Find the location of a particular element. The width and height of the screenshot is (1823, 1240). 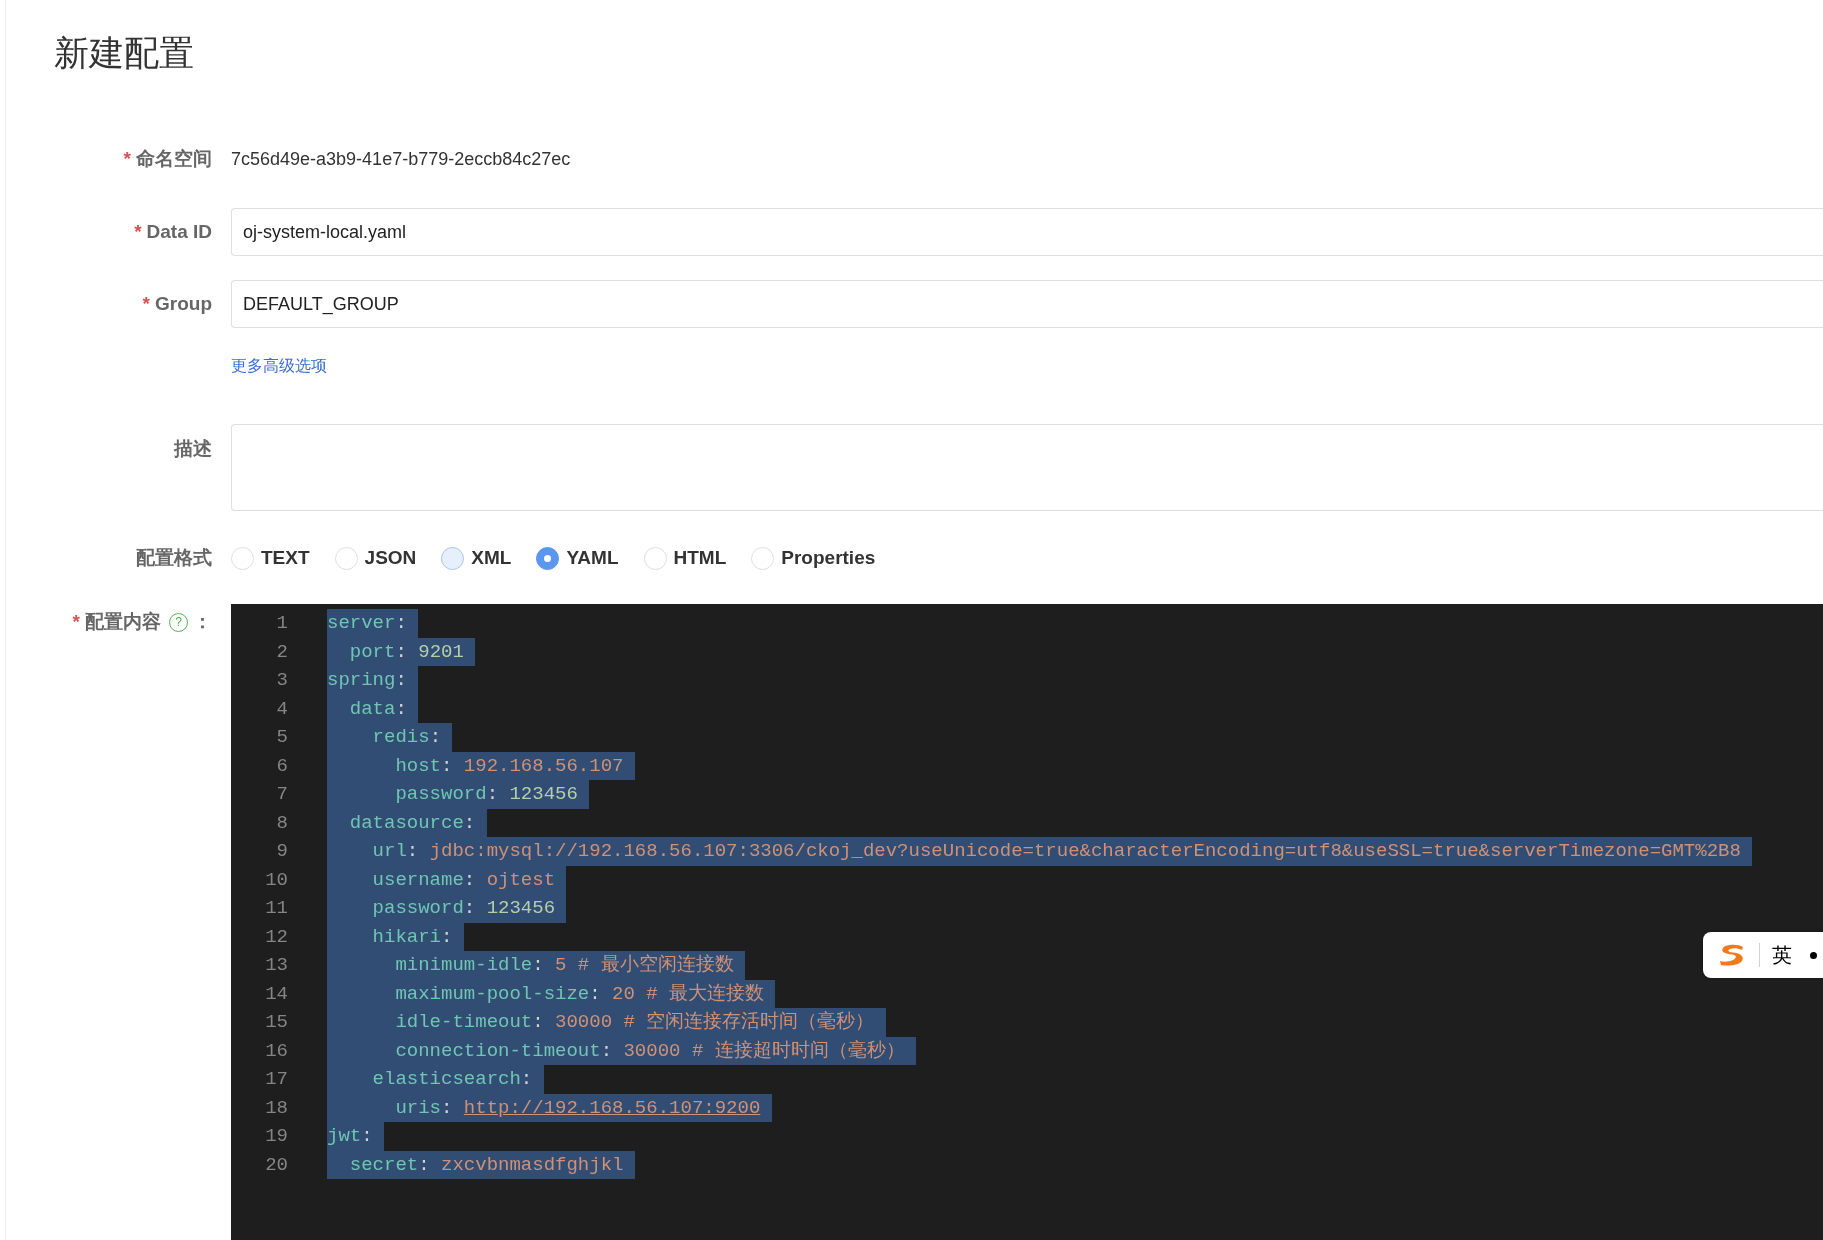

line-number: 10 is located at coordinates (276, 880).